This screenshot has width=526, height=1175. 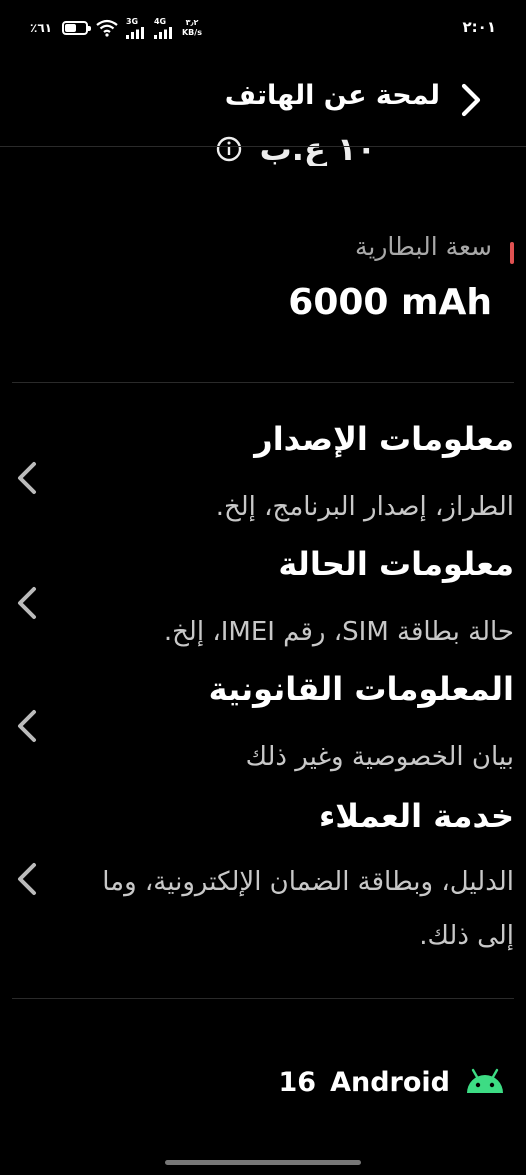 What do you see at coordinates (160, 21) in the screenshot?
I see `network-label-4g: 4G` at bounding box center [160, 21].